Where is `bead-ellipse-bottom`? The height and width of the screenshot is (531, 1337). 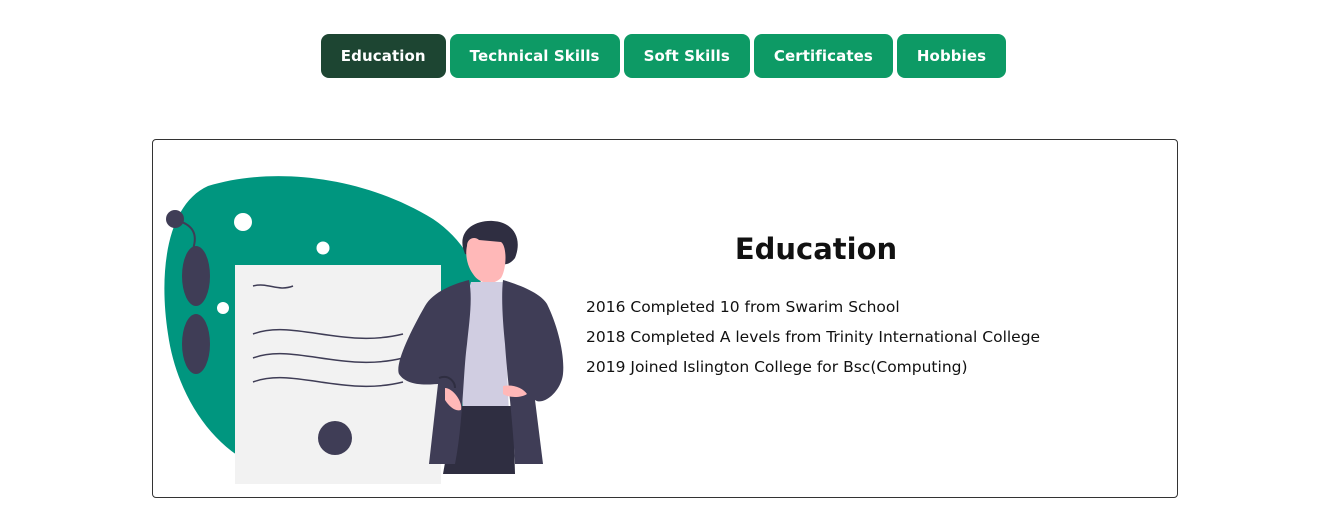
bead-ellipse-bottom is located at coordinates (196, 344).